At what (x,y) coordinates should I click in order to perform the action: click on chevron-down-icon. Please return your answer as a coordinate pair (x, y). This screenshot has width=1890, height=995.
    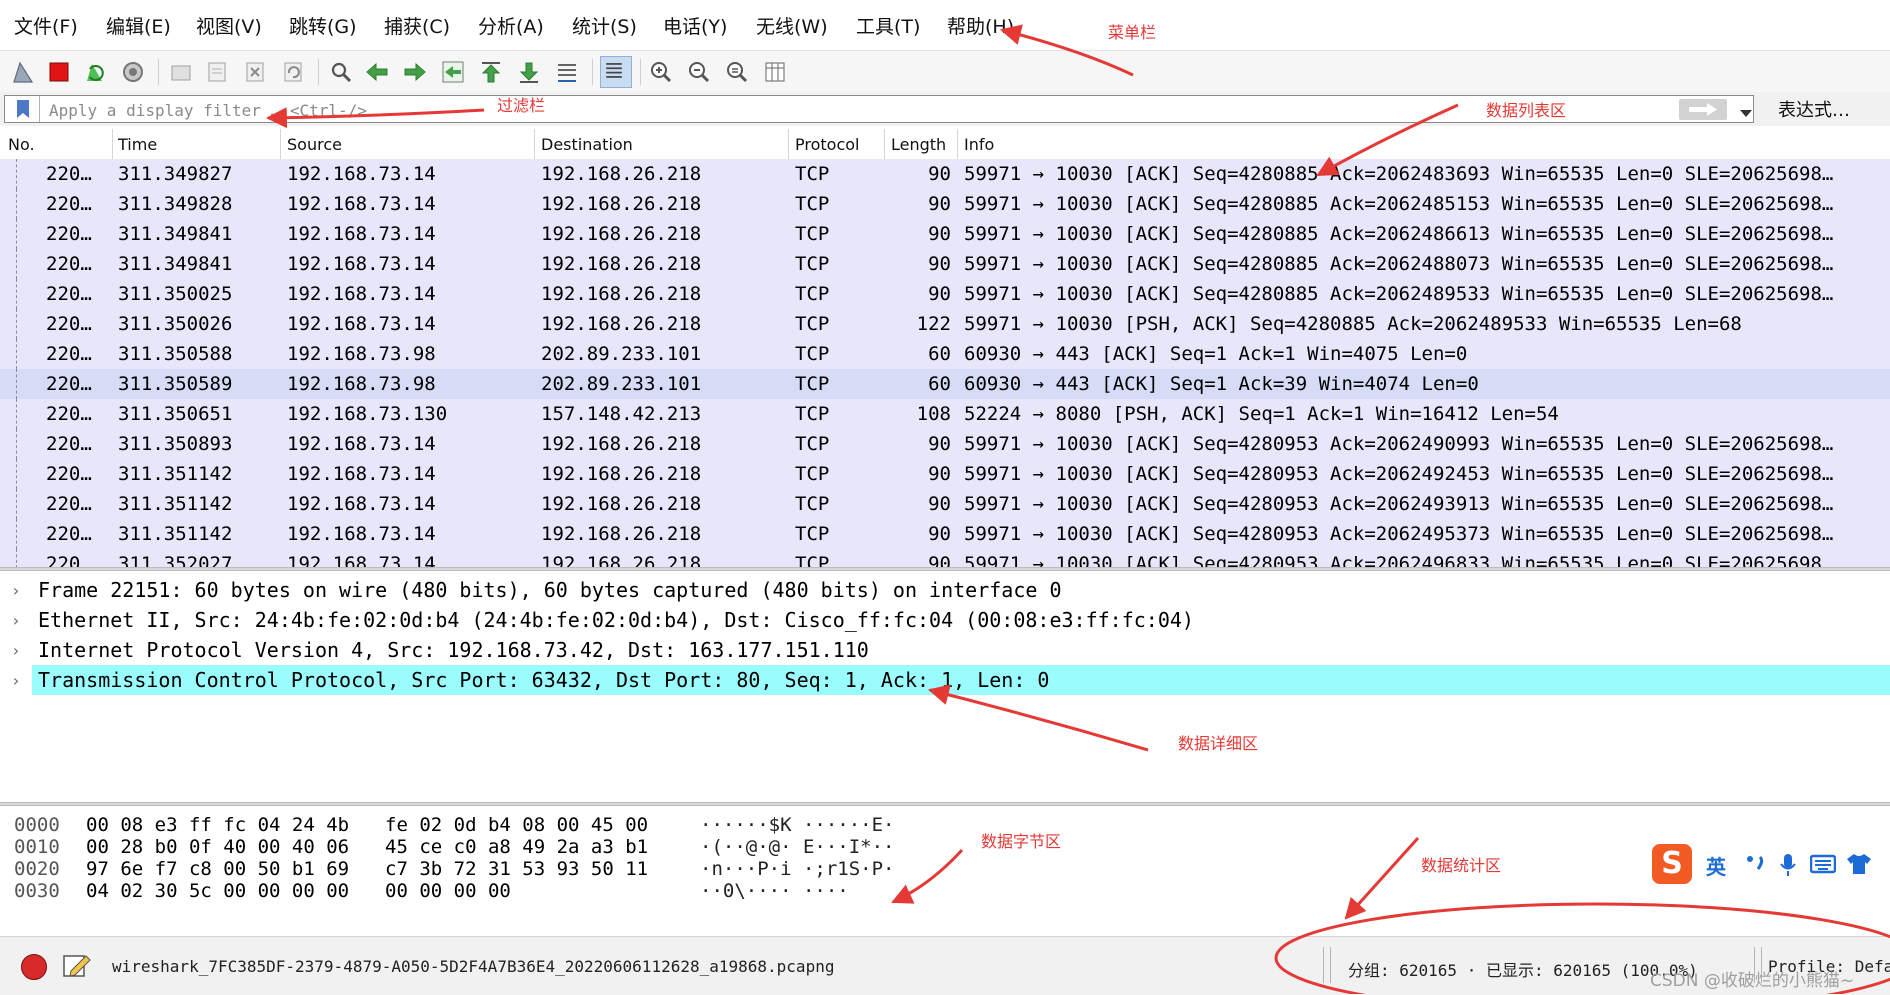
    Looking at the image, I should click on (1746, 113).